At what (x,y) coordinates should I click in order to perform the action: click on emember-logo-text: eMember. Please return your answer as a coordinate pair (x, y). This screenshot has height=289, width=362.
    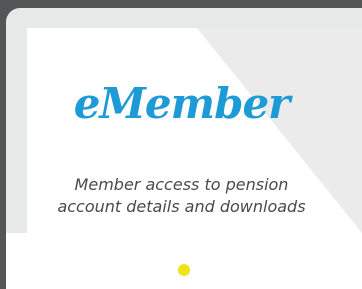
    Looking at the image, I should click on (182, 103).